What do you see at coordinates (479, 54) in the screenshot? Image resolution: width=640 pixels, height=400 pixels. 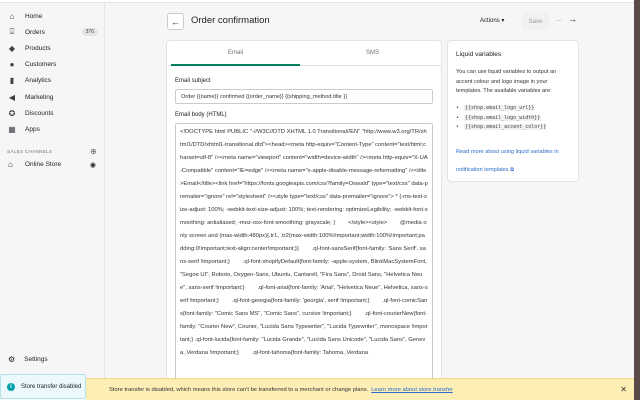 I see `liquid-title: Liquid variables` at bounding box center [479, 54].